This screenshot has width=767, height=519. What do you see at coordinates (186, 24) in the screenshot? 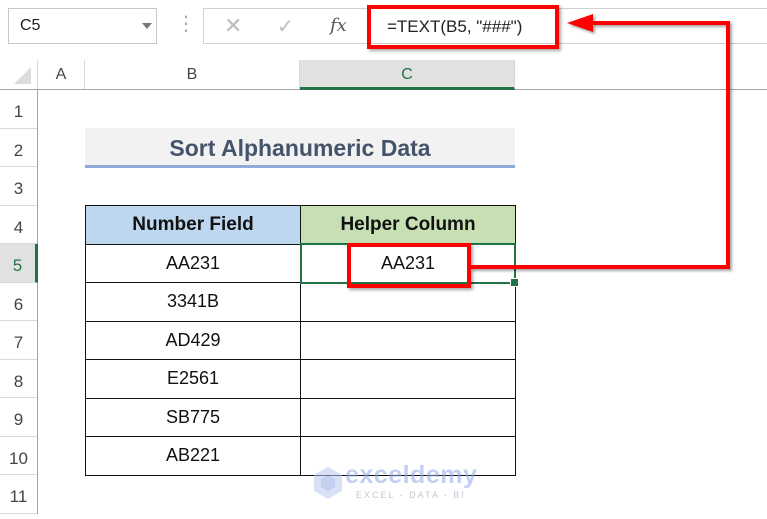
I see `more-options-icon: ⋮` at bounding box center [186, 24].